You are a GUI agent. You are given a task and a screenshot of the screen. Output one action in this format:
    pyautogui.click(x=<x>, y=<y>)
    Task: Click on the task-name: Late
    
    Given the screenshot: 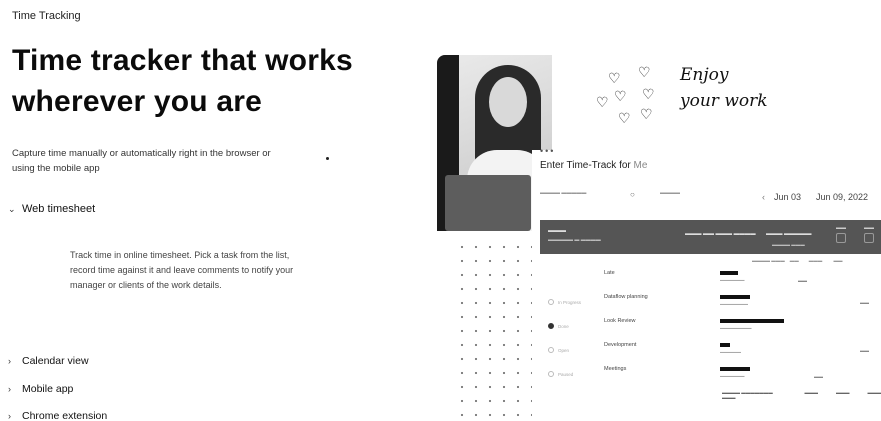 What is the action you would take?
    pyautogui.click(x=609, y=273)
    